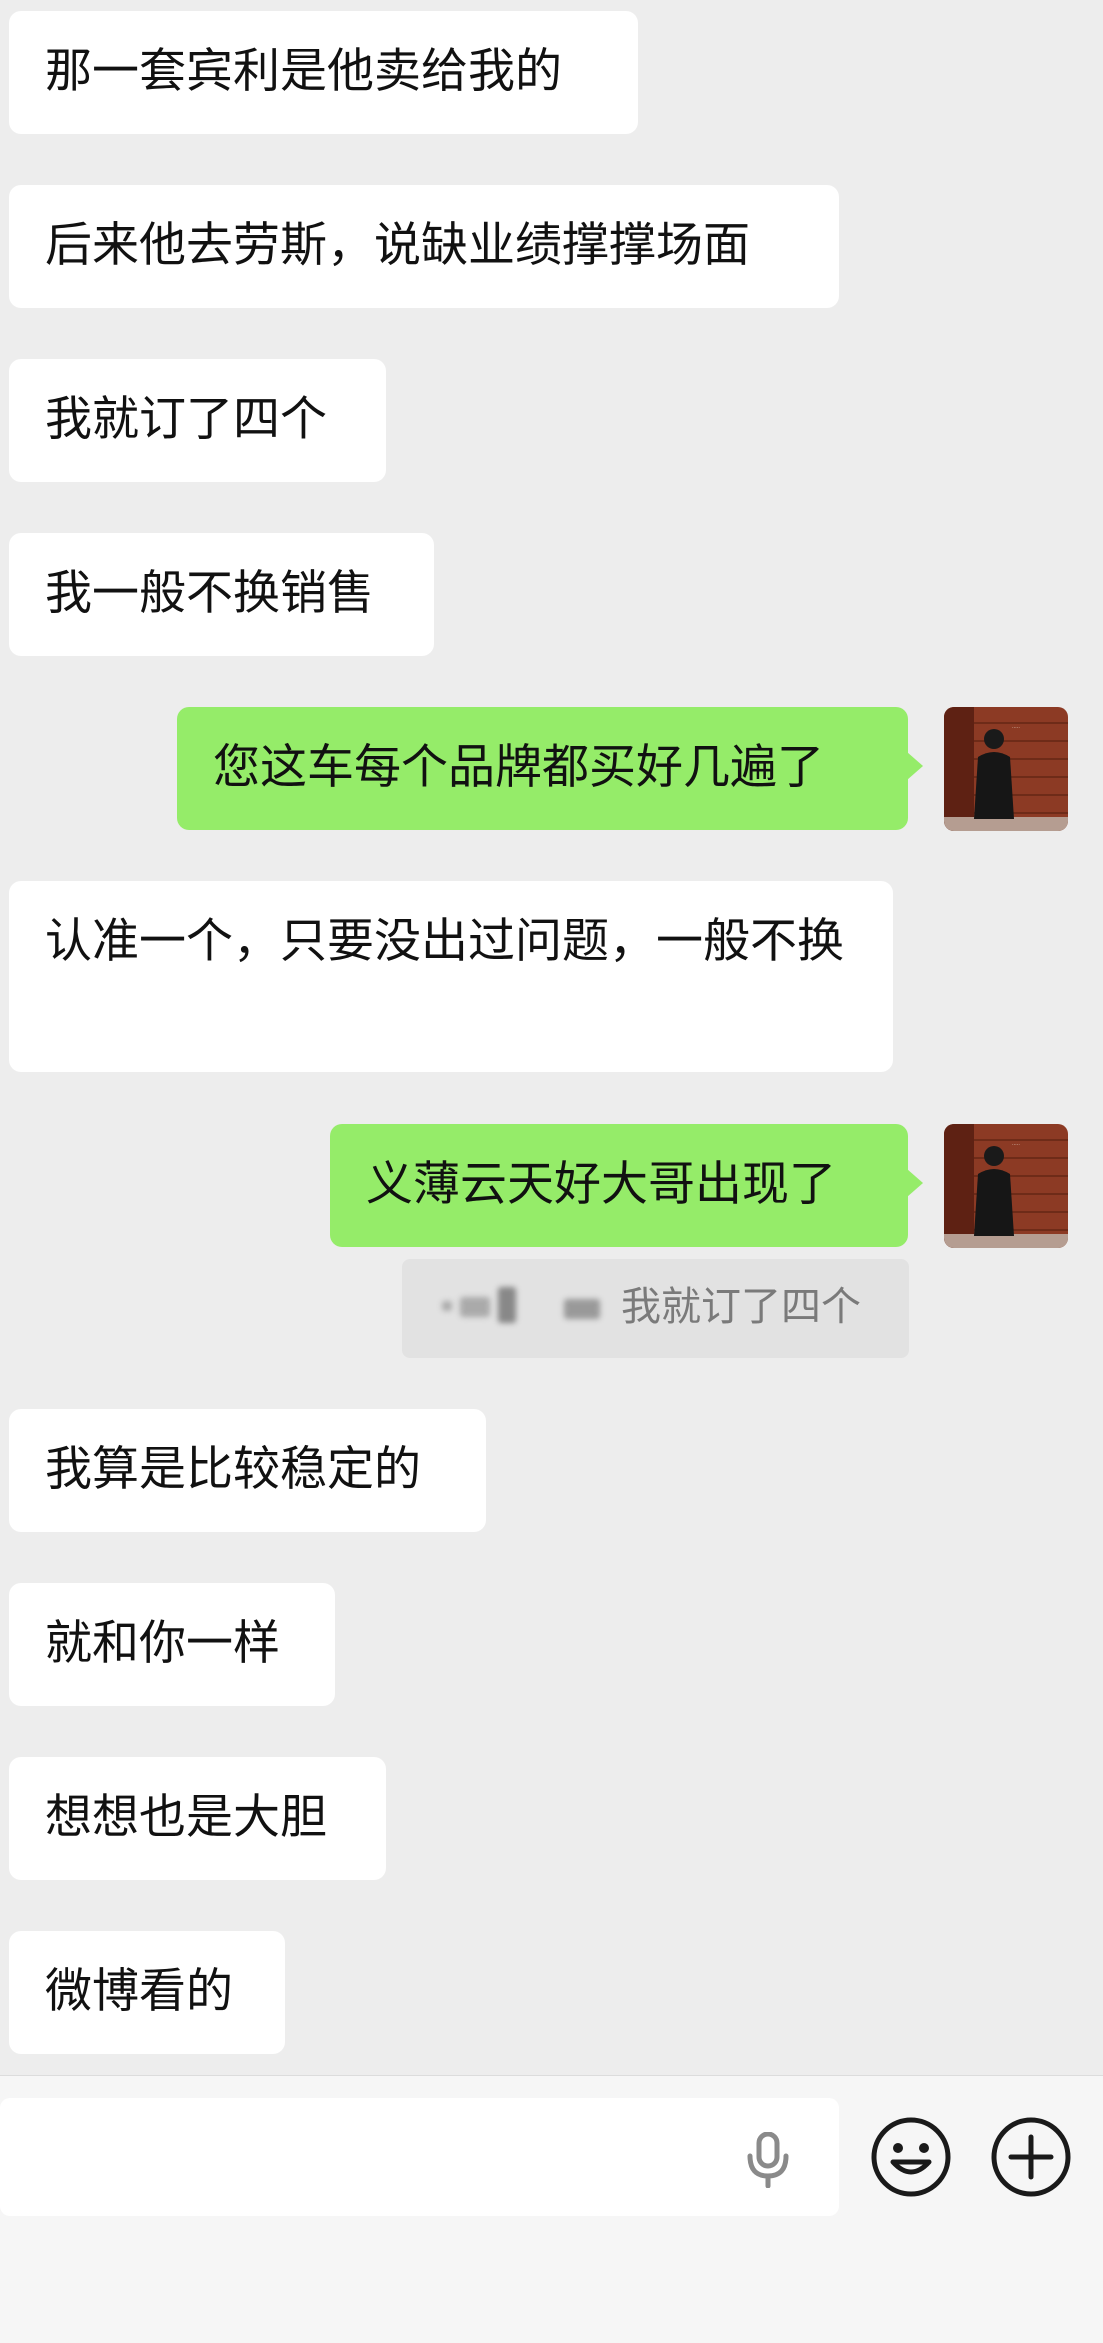  What do you see at coordinates (162, 1643) in the screenshot?
I see `message-text: 就和你一样` at bounding box center [162, 1643].